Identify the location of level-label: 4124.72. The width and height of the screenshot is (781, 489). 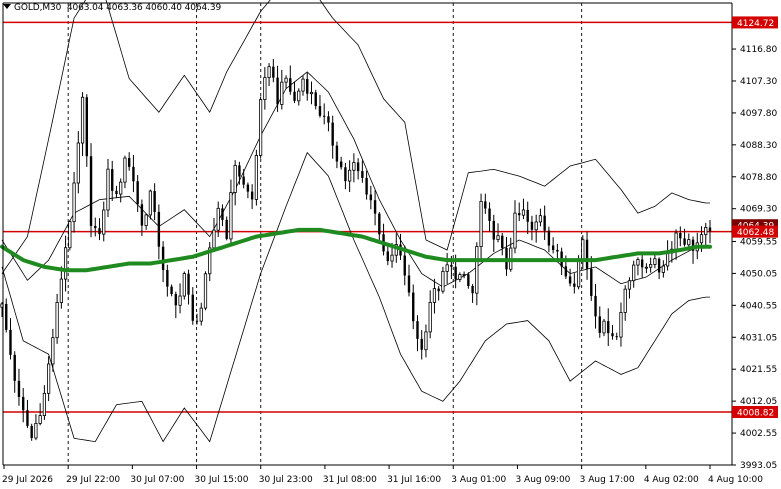
(755, 24).